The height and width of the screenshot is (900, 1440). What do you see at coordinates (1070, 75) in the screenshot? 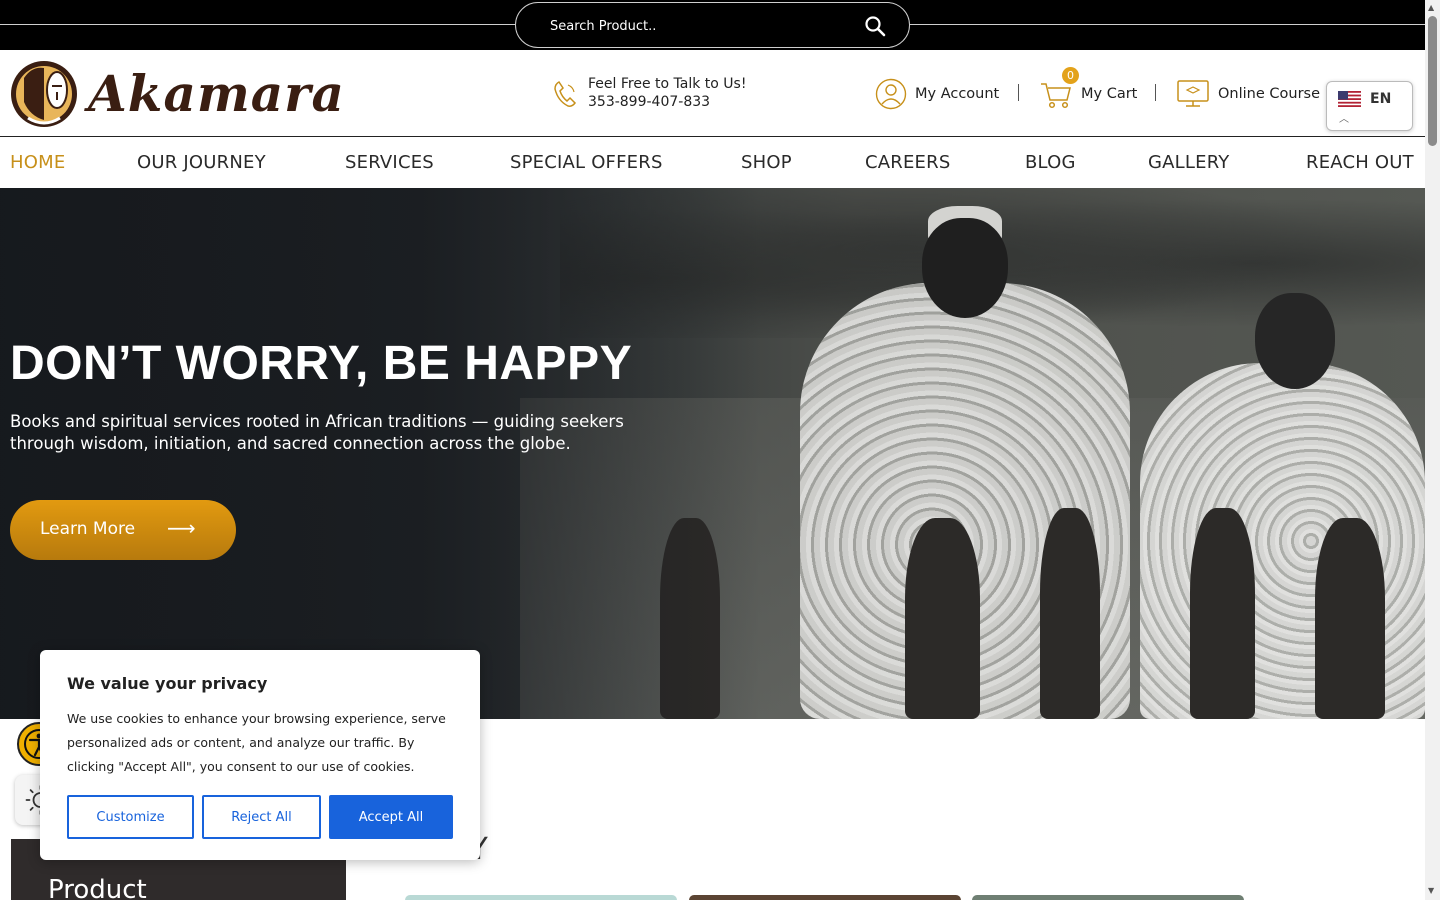
I see `cart-count-badge: 0` at bounding box center [1070, 75].